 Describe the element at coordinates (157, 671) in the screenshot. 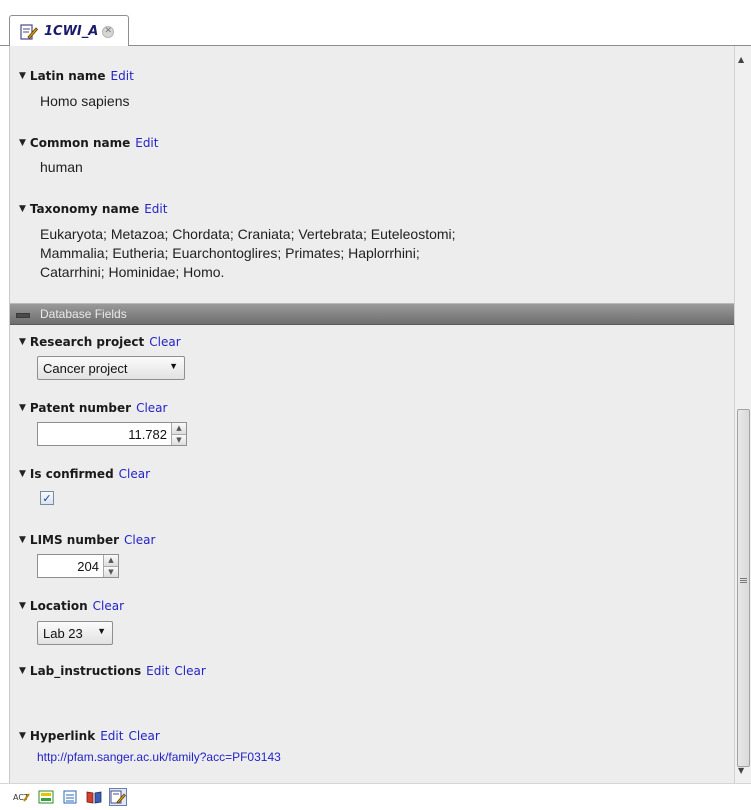

I see `lab-instructions-edit-link: Edit` at that location.